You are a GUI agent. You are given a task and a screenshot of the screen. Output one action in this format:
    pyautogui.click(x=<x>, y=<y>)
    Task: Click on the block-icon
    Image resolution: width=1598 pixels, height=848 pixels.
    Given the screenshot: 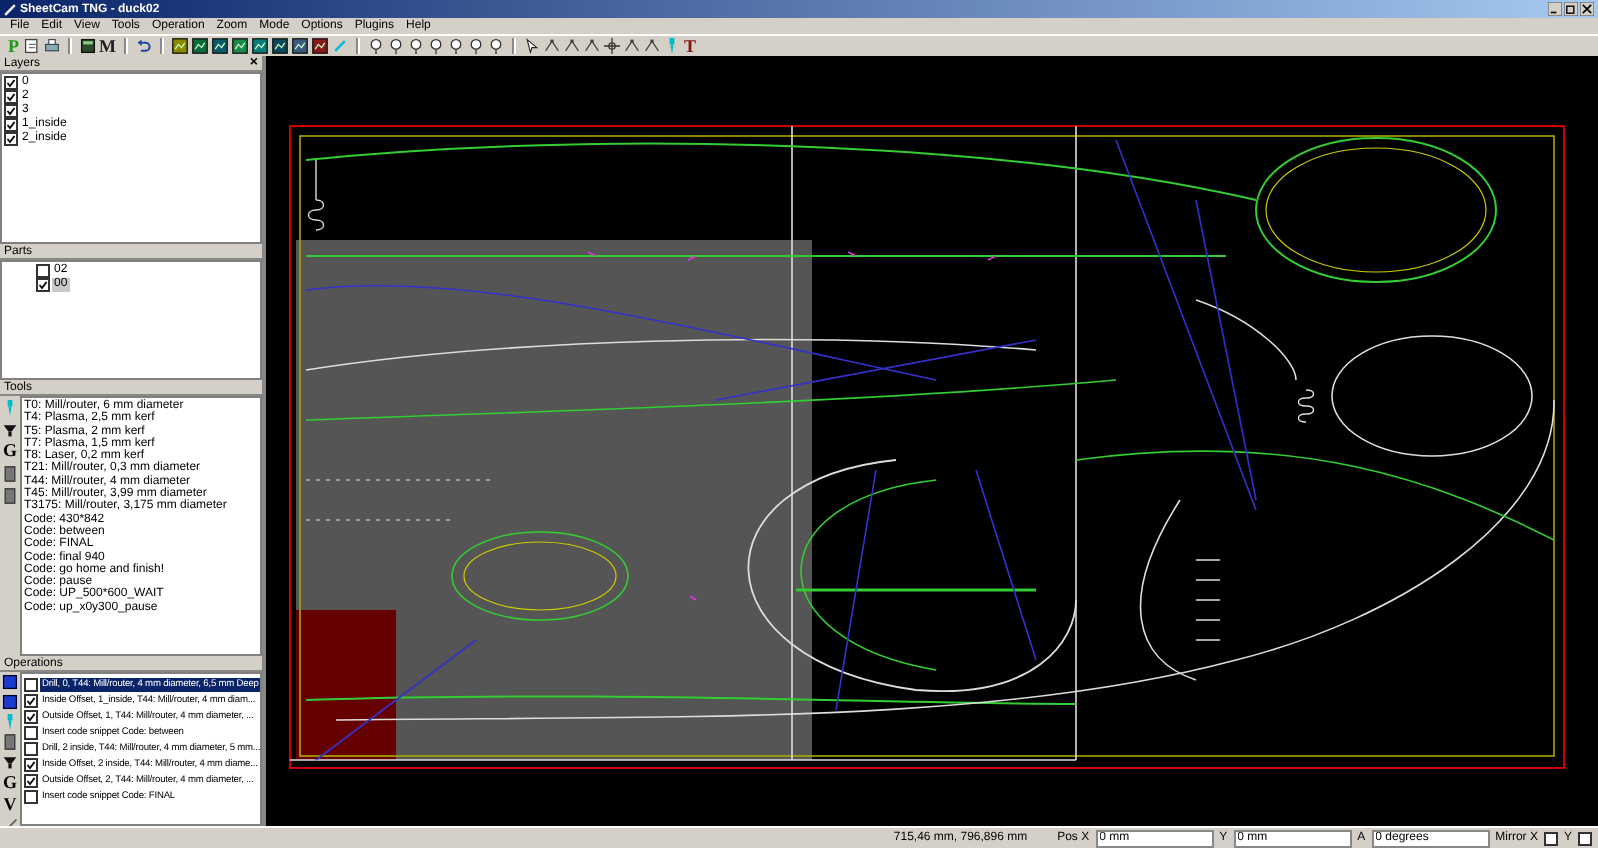 What is the action you would take?
    pyautogui.click(x=10, y=742)
    